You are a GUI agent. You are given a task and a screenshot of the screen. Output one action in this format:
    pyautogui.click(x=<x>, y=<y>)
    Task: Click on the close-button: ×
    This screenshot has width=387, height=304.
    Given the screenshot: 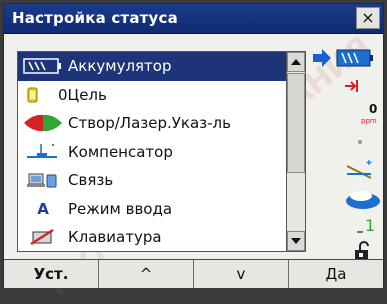 What is the action you would take?
    pyautogui.click(x=368, y=18)
    